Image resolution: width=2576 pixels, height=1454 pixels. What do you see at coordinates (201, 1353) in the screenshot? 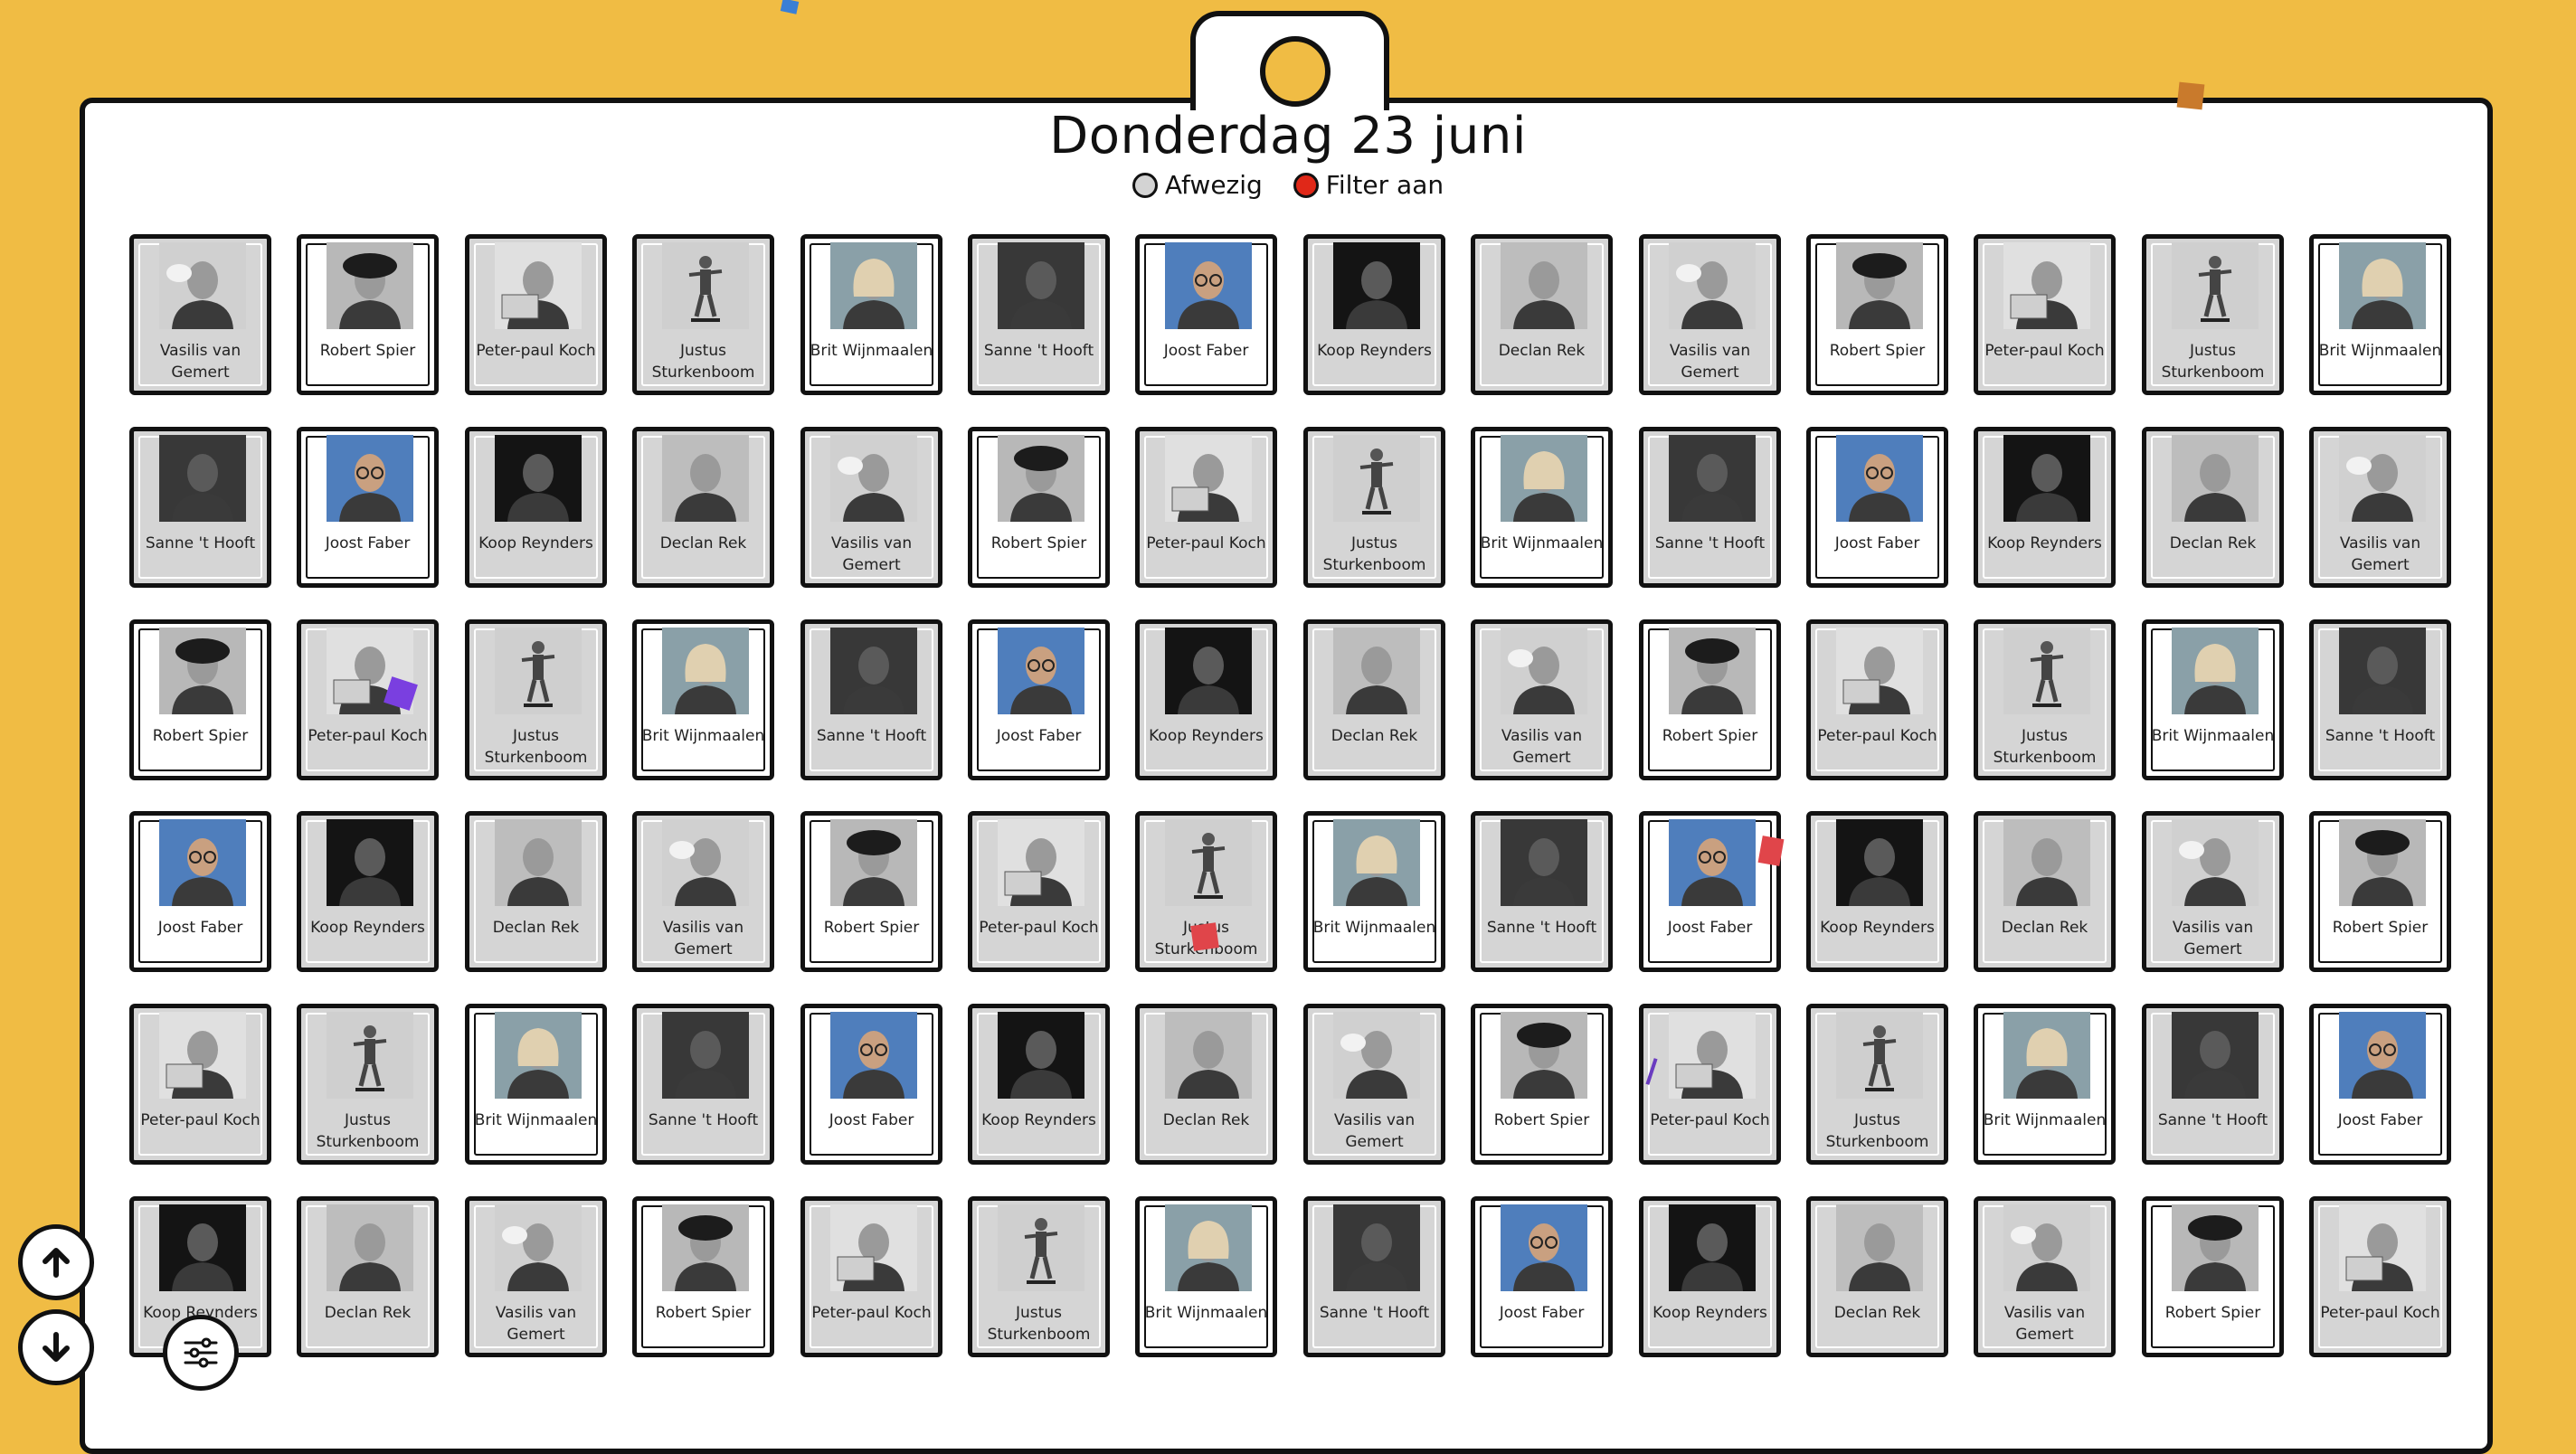
I see `filter-button` at bounding box center [201, 1353].